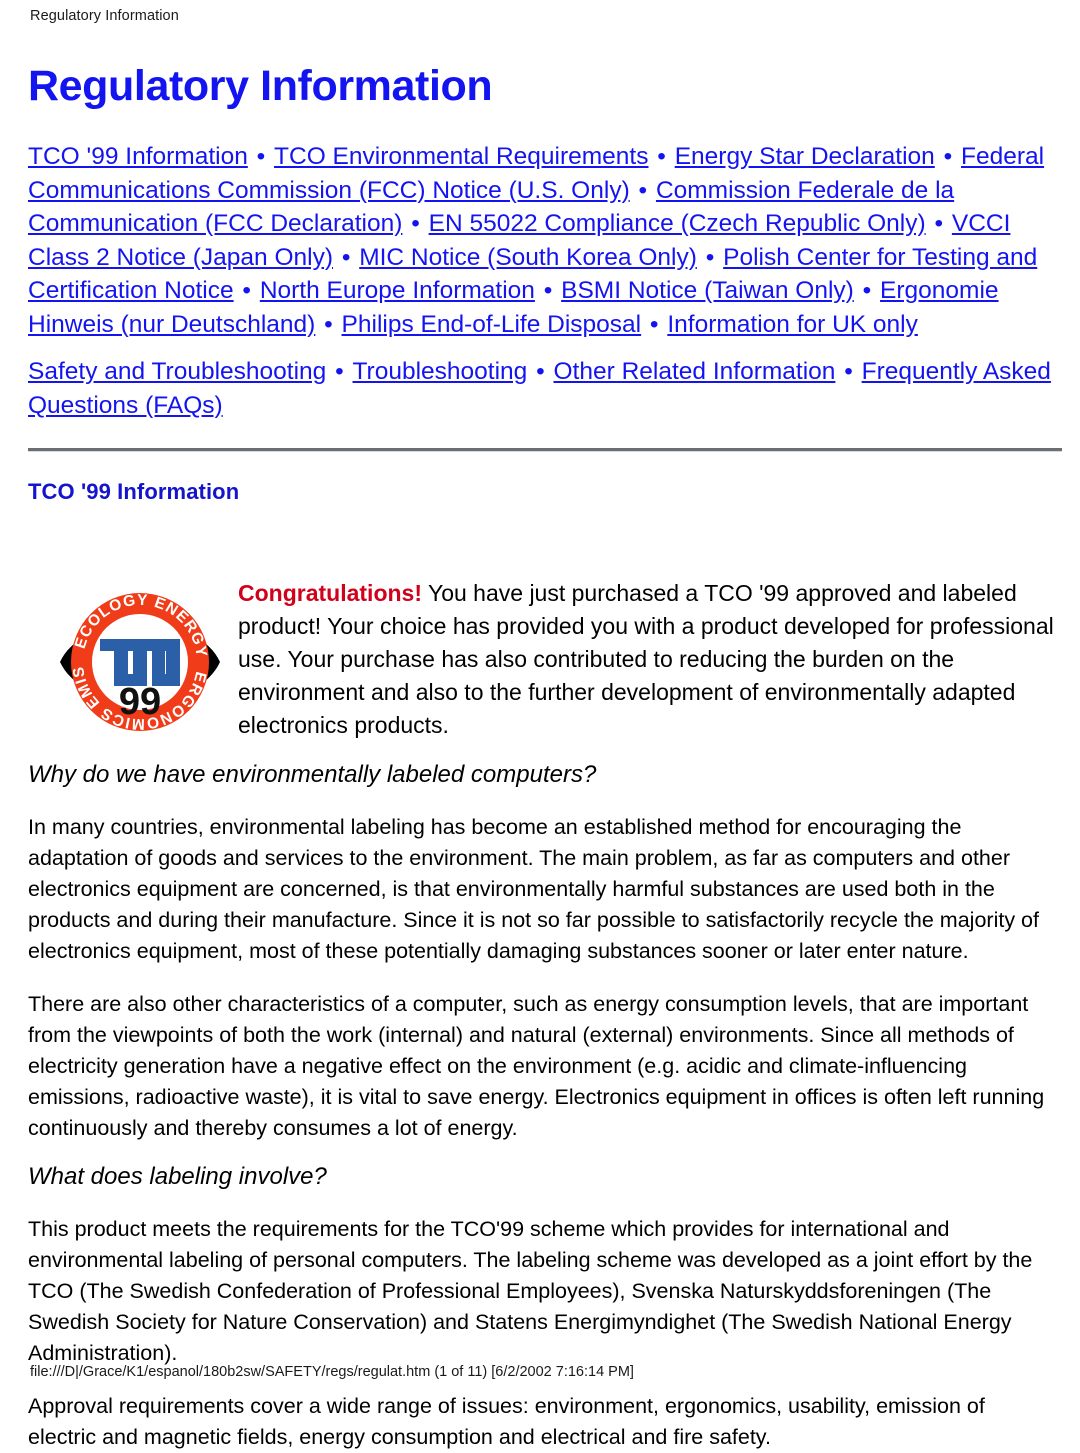 Image resolution: width=1080 pixels, height=1453 pixels. What do you see at coordinates (545, 450) in the screenshot?
I see `horizontal-divider` at bounding box center [545, 450].